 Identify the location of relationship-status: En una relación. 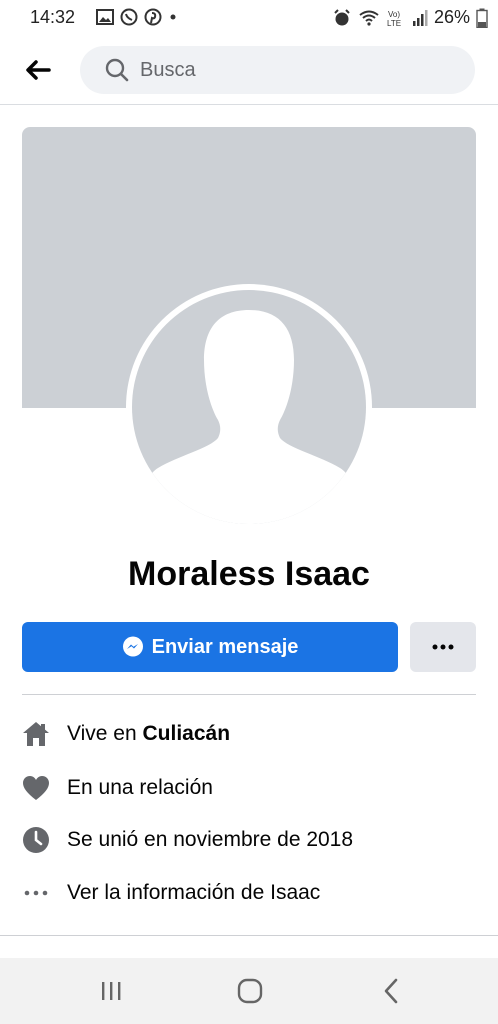
(140, 787).